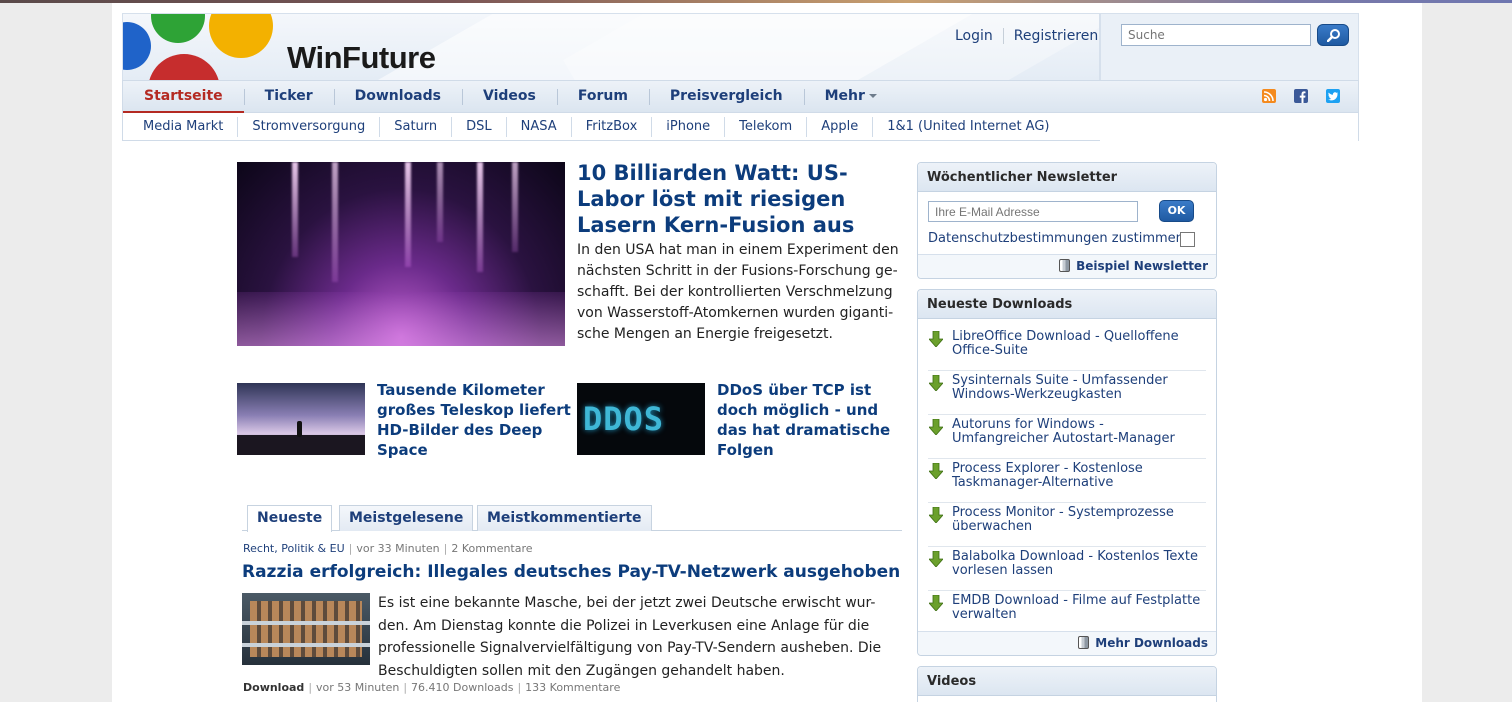  I want to click on logo-circle-red, so click(184, 67).